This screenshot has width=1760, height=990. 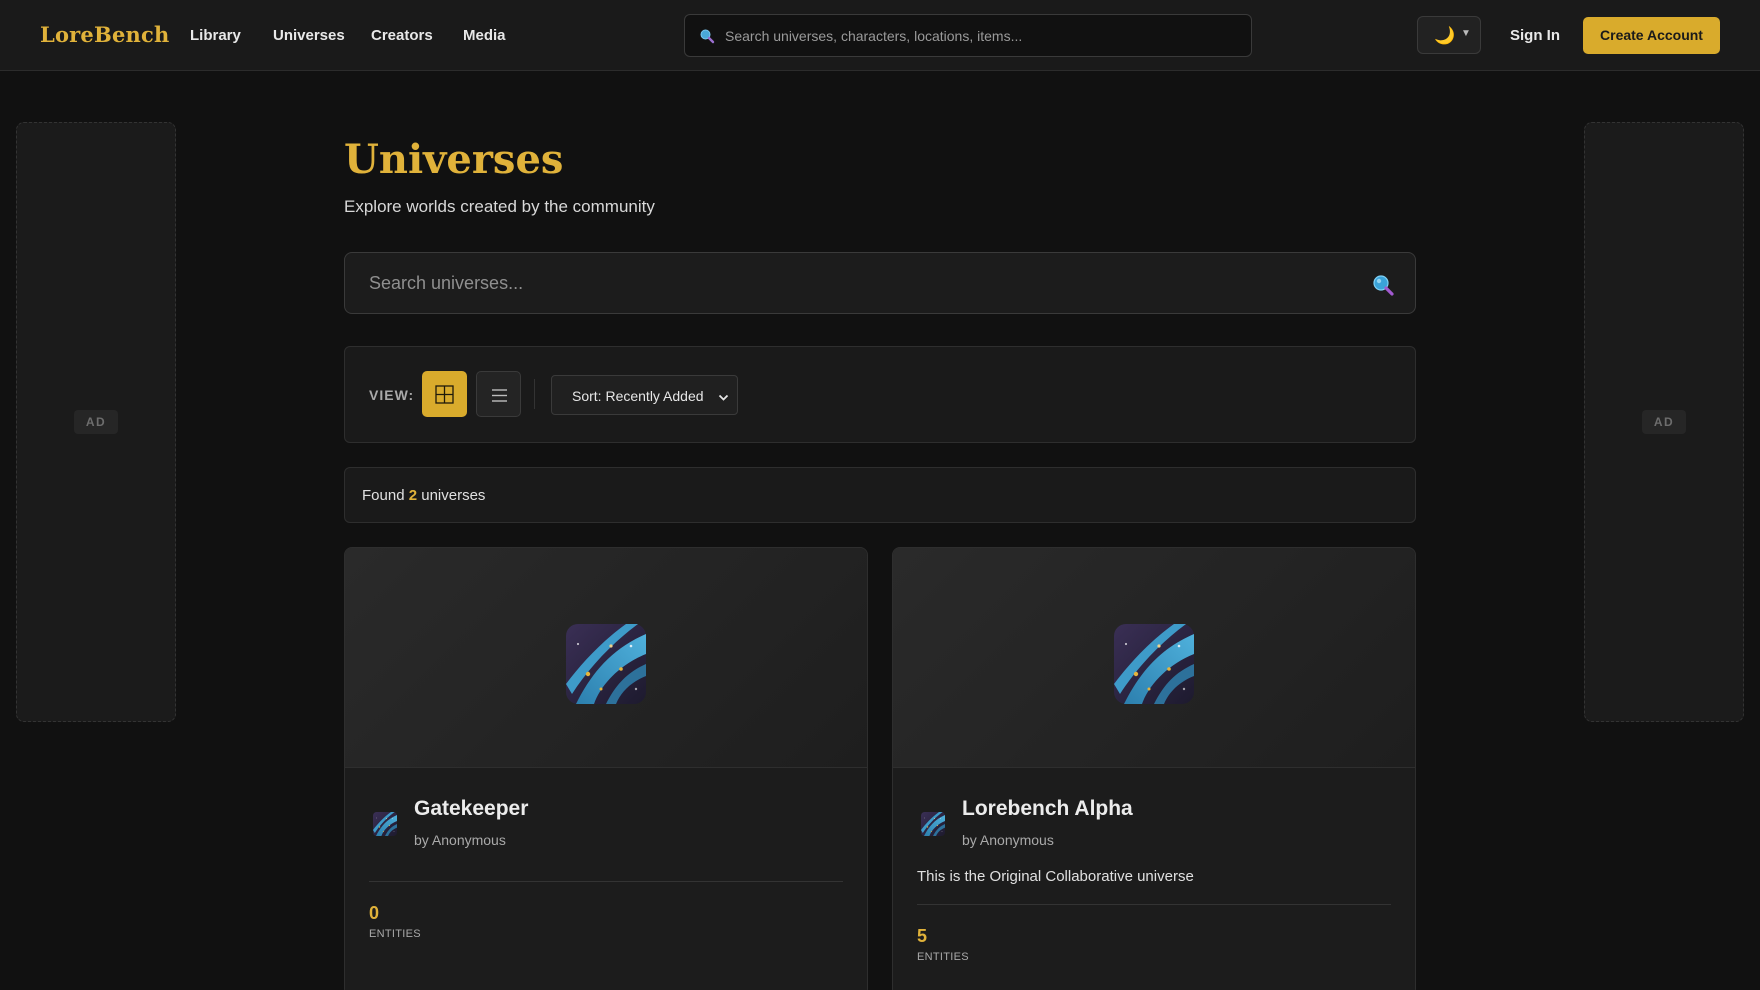 I want to click on grid-icon, so click(x=444, y=394).